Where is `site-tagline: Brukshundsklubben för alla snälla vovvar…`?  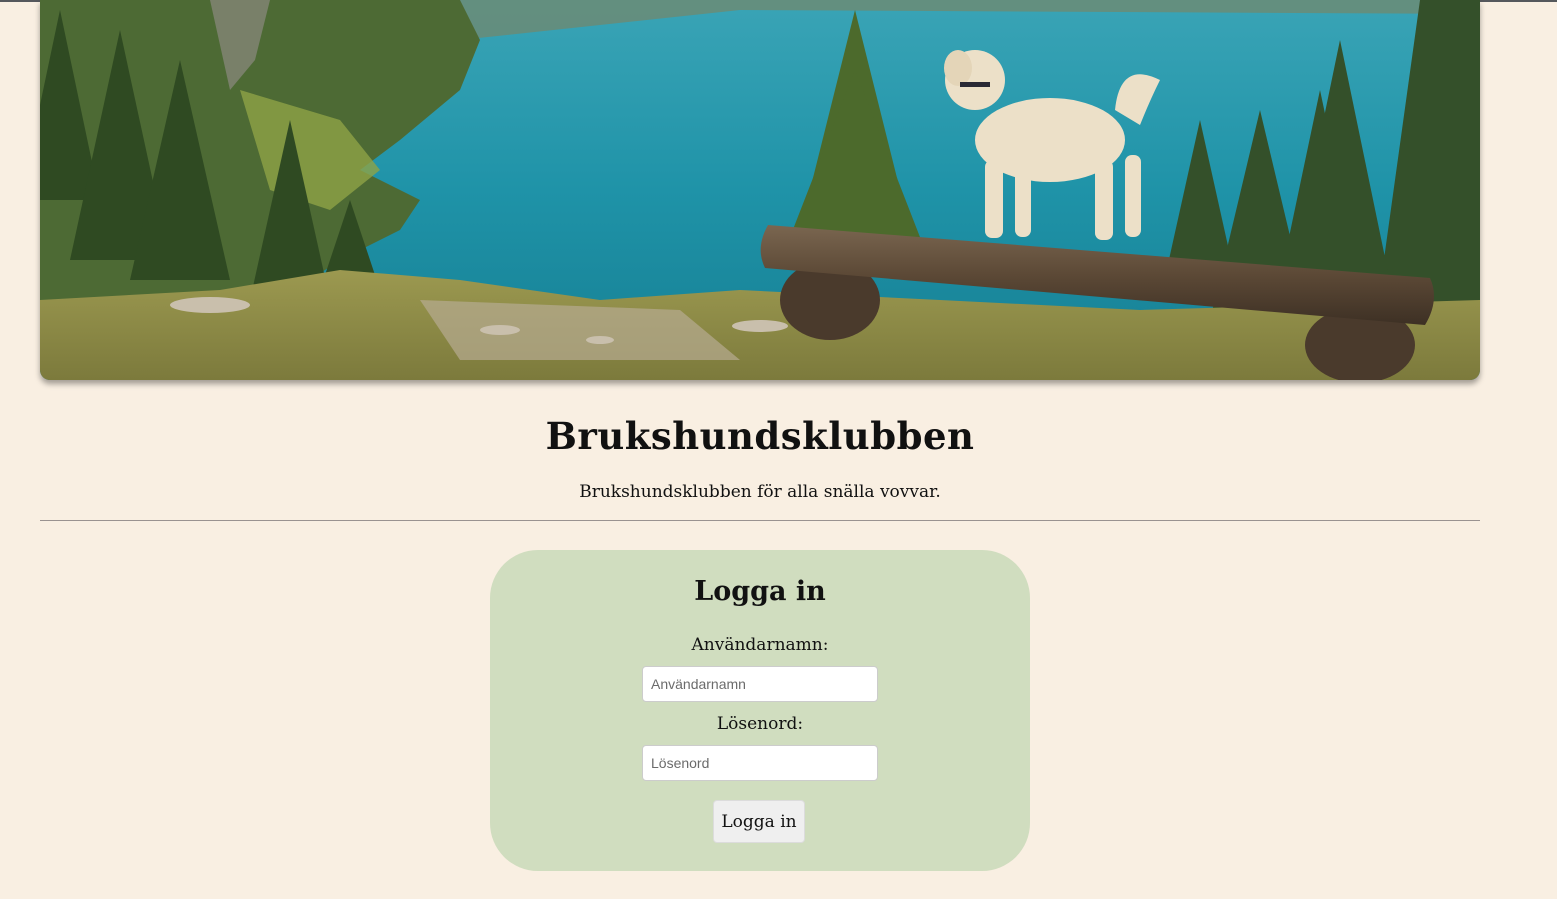
site-tagline: Brukshundsklubben för alla snälla vovvar… is located at coordinates (760, 492).